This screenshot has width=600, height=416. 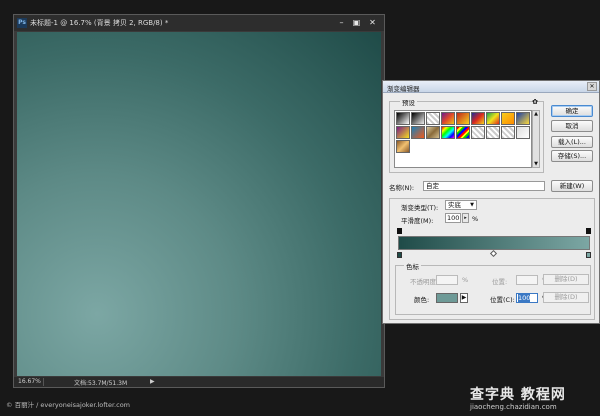 What do you see at coordinates (420, 208) in the screenshot?
I see `gradient-type-label: 渐变类型(T):` at bounding box center [420, 208].